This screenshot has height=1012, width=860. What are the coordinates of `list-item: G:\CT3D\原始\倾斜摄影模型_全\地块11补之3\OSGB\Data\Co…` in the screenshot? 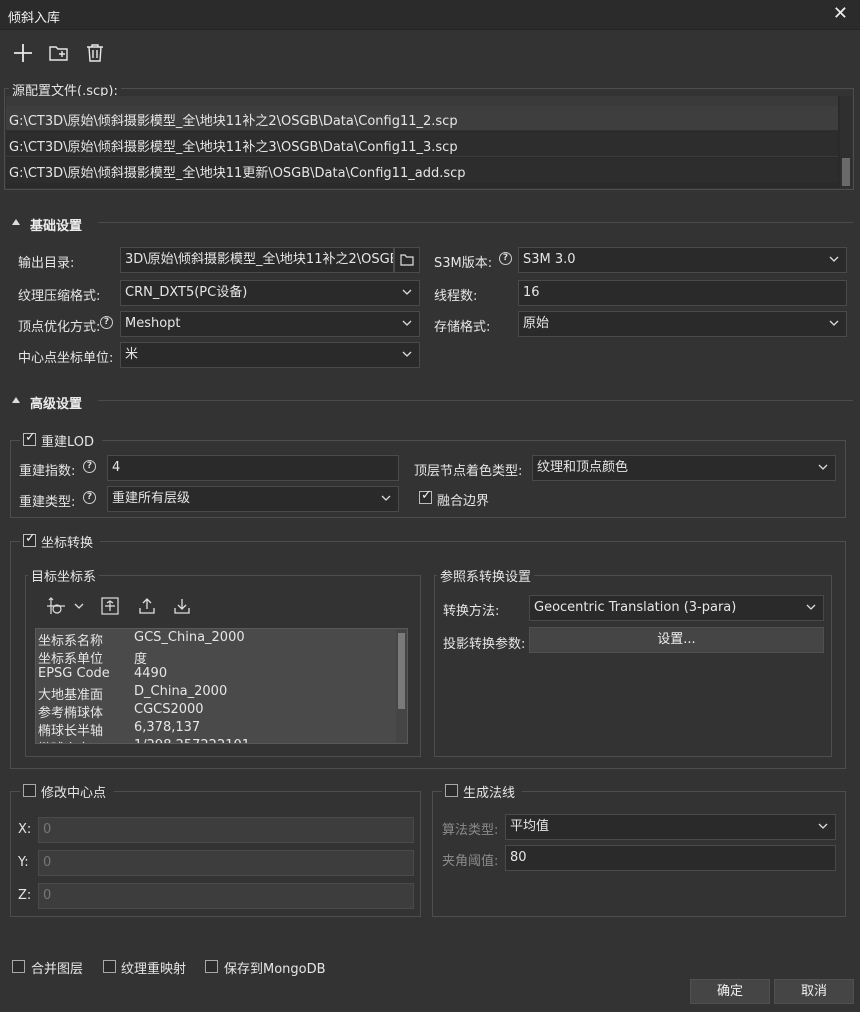 It's located at (422, 144).